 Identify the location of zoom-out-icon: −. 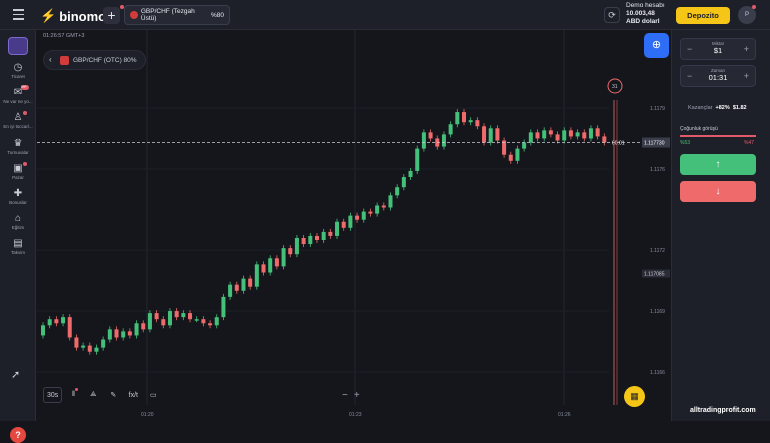
(345, 395).